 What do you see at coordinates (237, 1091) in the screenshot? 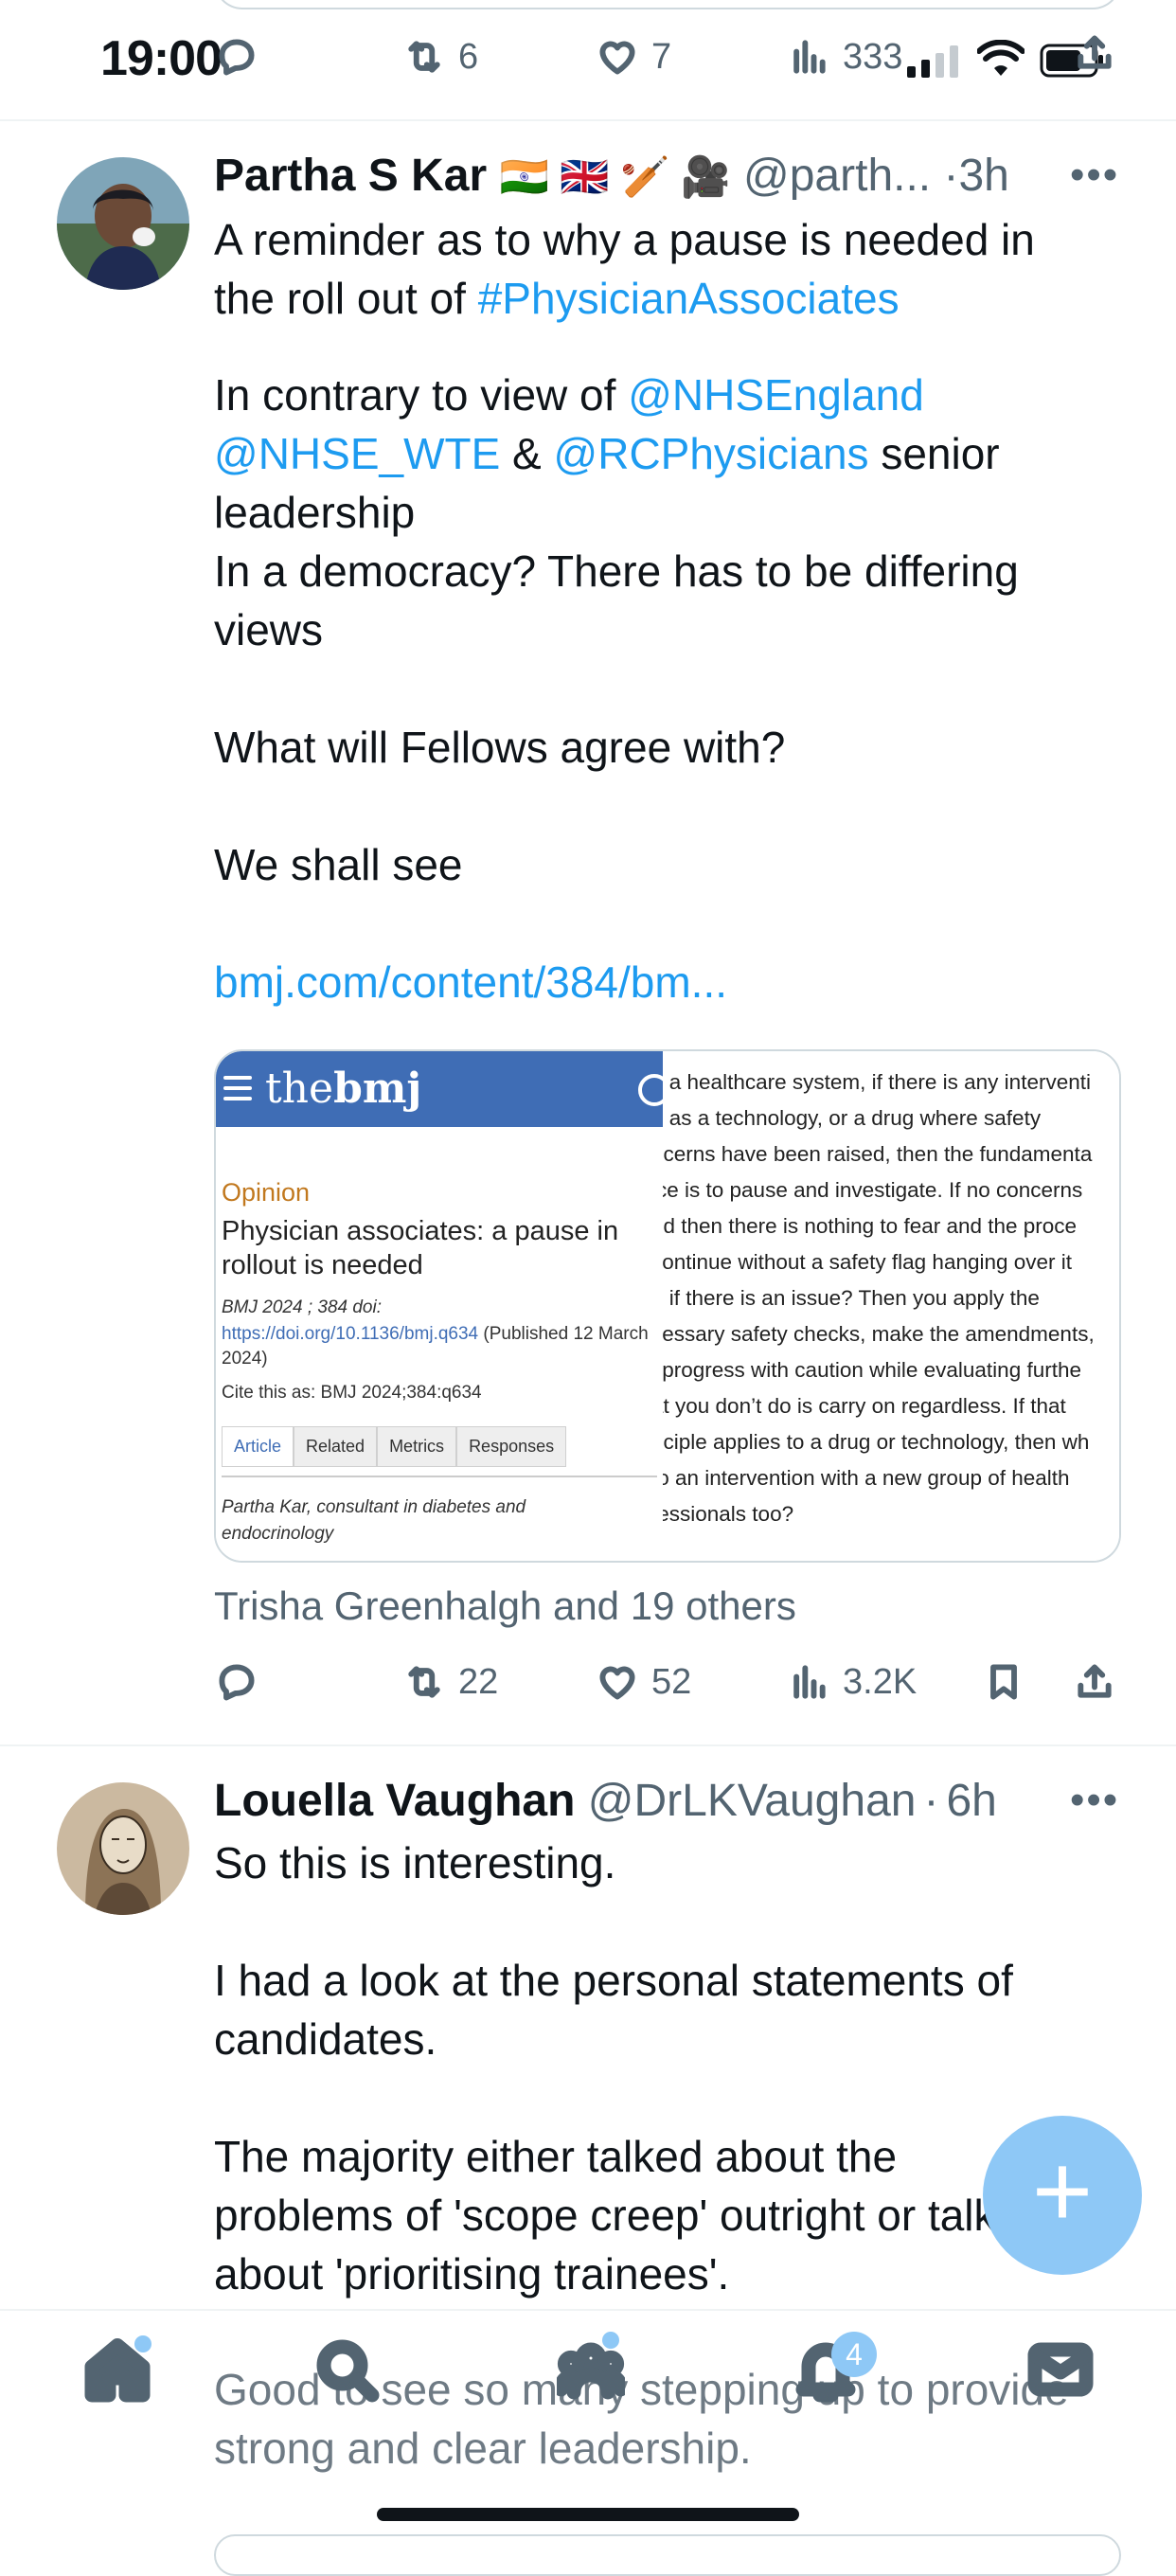
I see `menu-icon` at bounding box center [237, 1091].